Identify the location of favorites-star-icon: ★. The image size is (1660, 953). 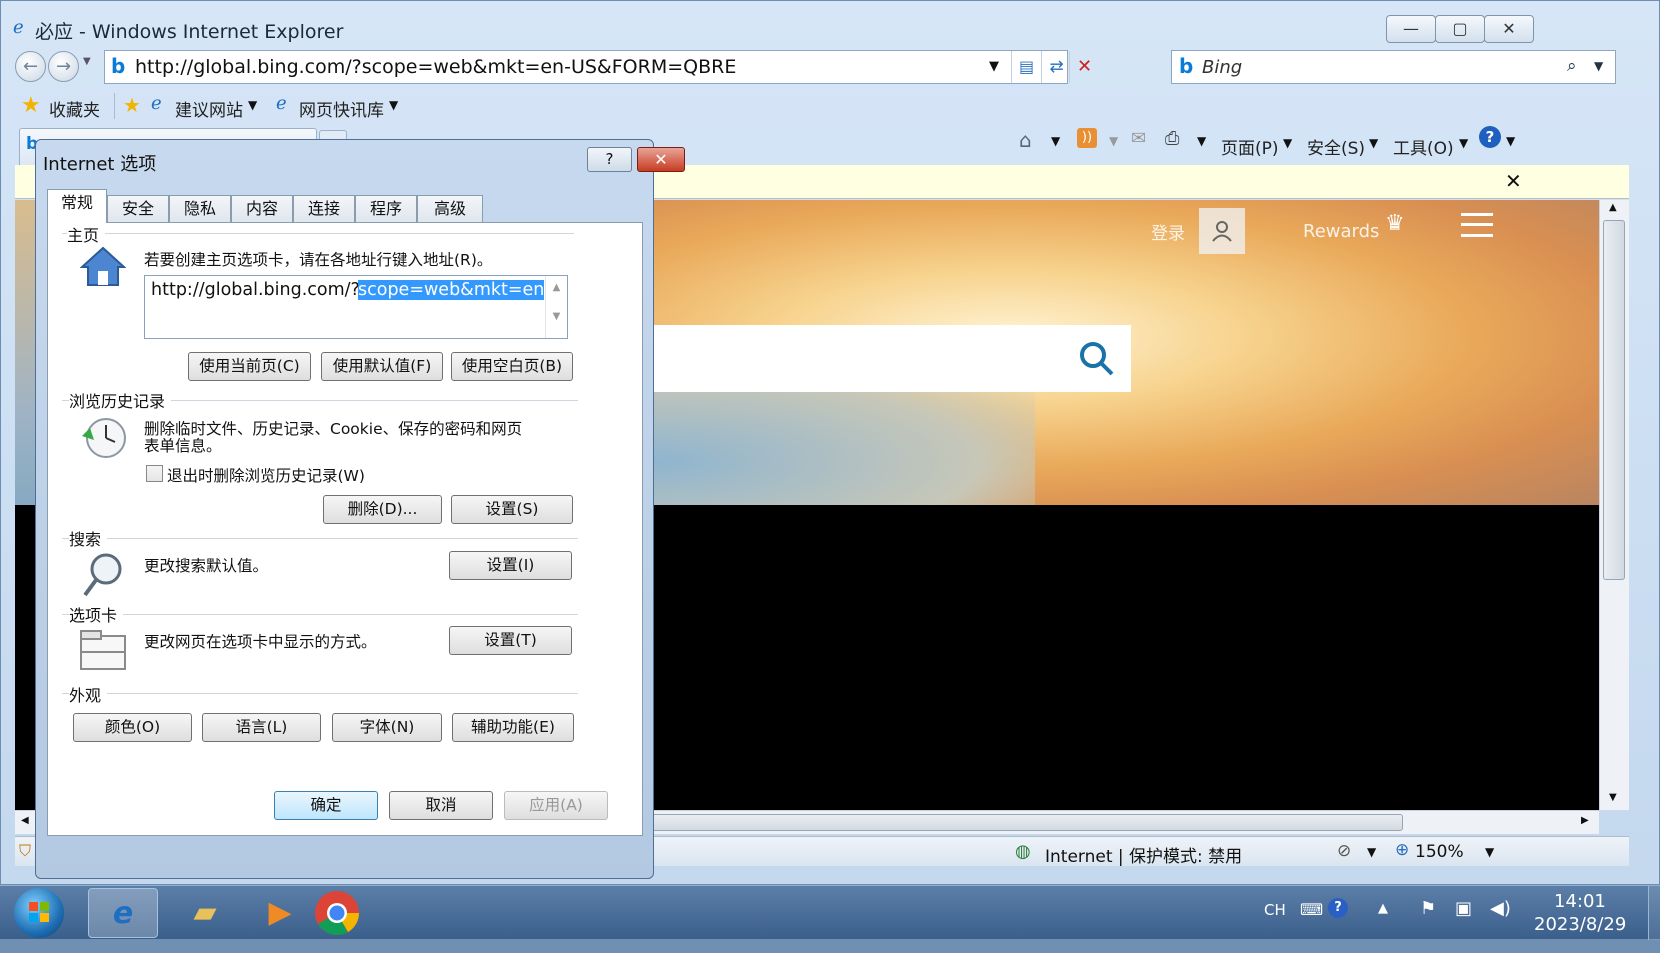
(31, 105).